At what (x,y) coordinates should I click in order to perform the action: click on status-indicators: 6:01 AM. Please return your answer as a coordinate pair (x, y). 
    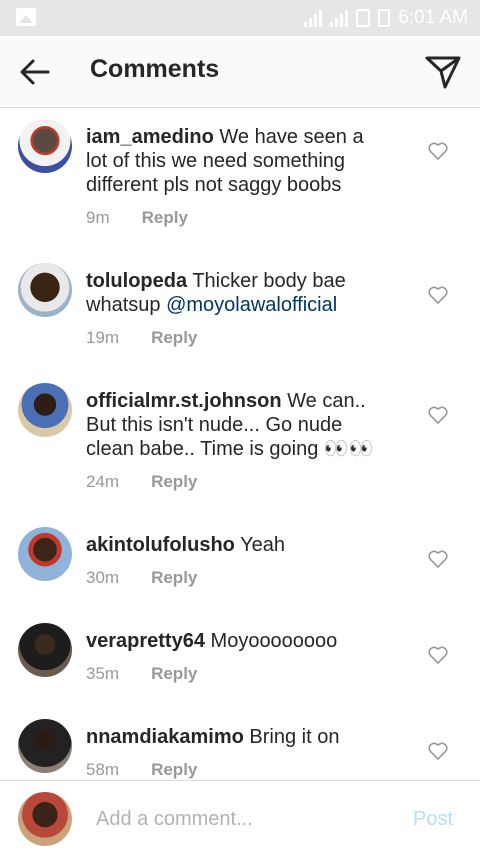
    Looking at the image, I should click on (386, 18).